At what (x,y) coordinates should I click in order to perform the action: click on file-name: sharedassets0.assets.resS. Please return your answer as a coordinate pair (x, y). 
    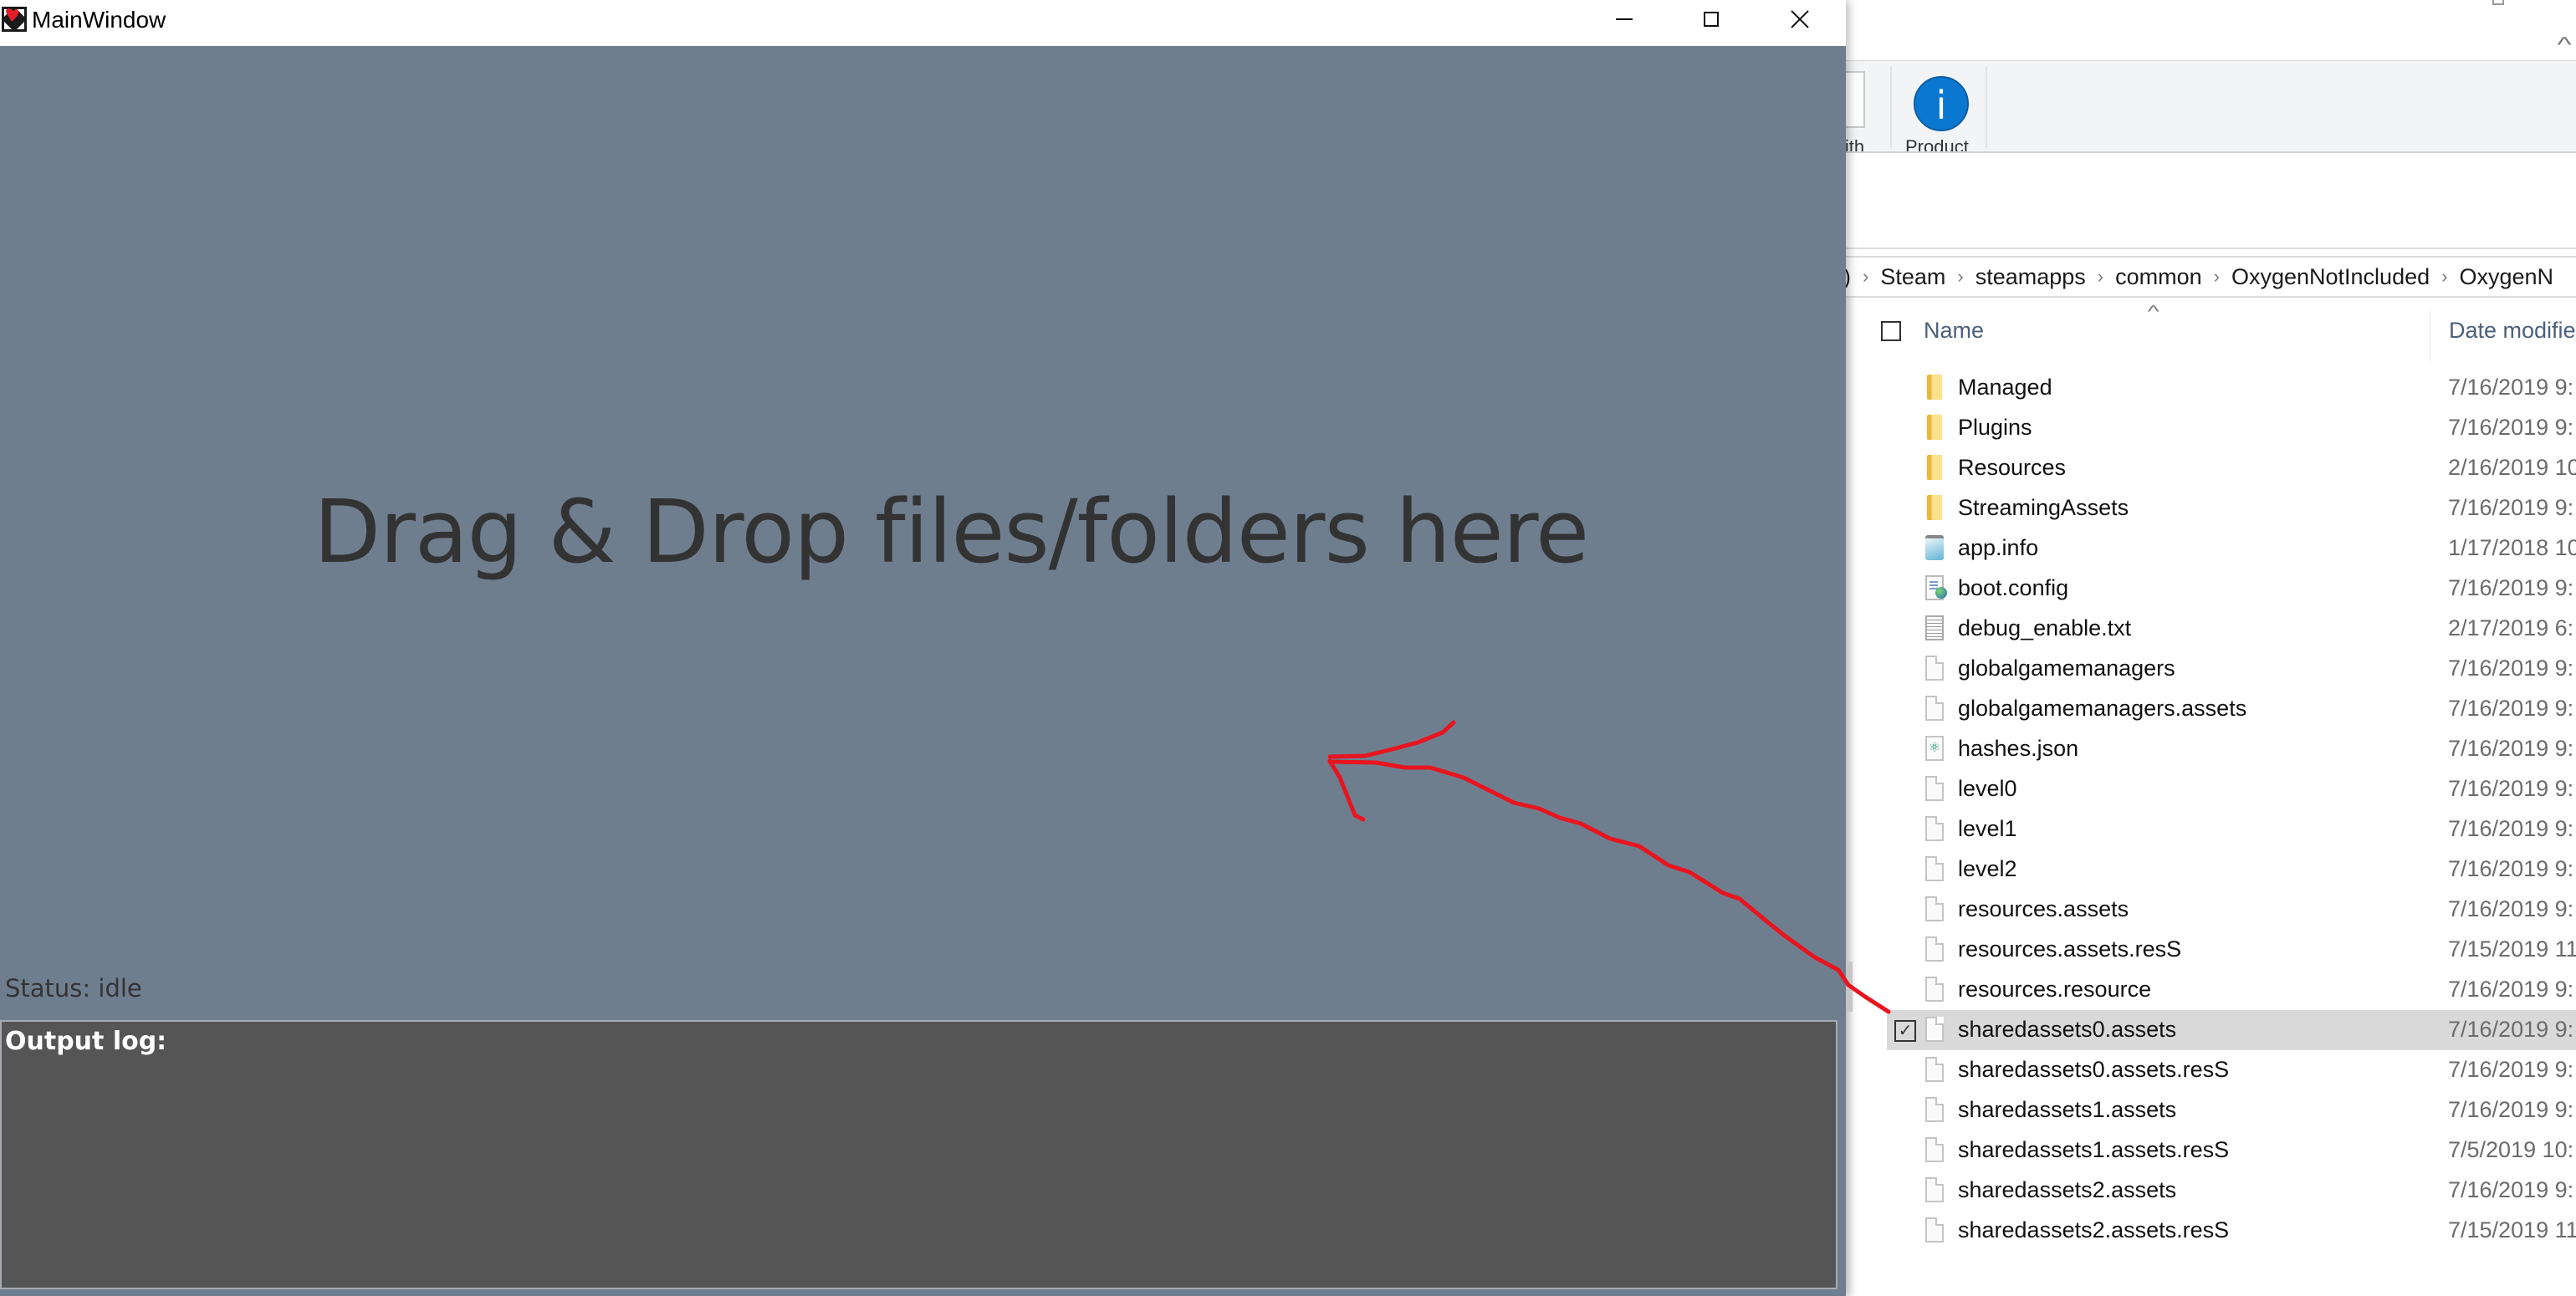
    Looking at the image, I should click on (2093, 1070).